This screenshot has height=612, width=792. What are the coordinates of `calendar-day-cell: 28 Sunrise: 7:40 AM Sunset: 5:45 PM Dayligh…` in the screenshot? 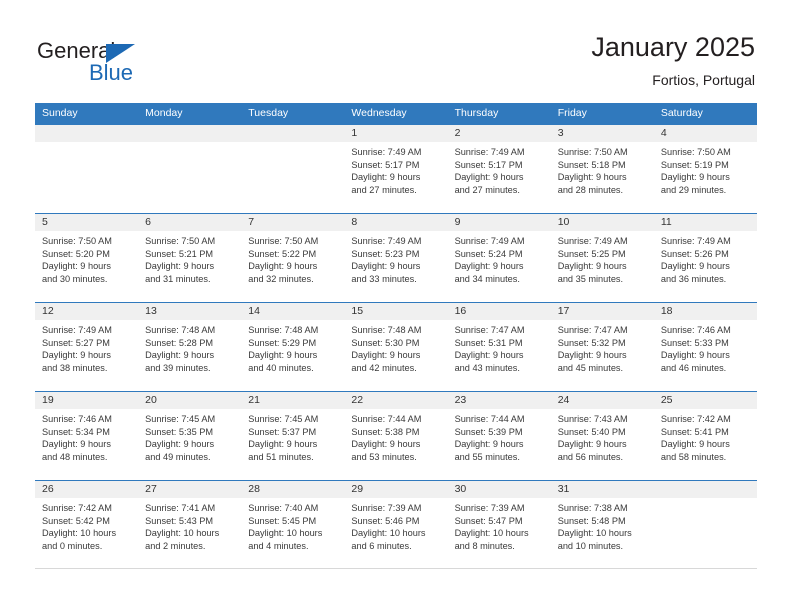 It's located at (293, 524).